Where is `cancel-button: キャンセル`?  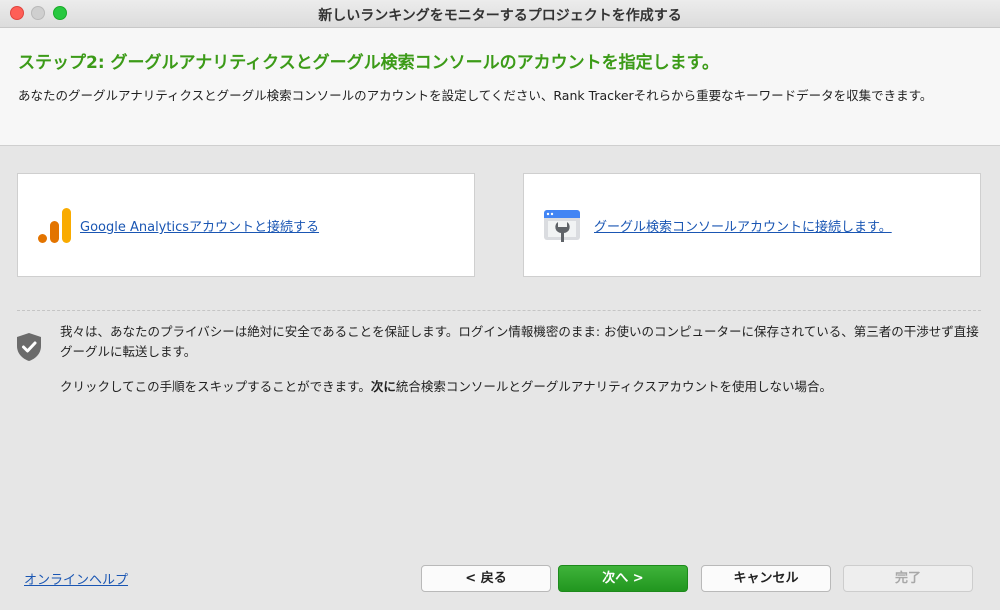
cancel-button: キャンセル is located at coordinates (766, 578).